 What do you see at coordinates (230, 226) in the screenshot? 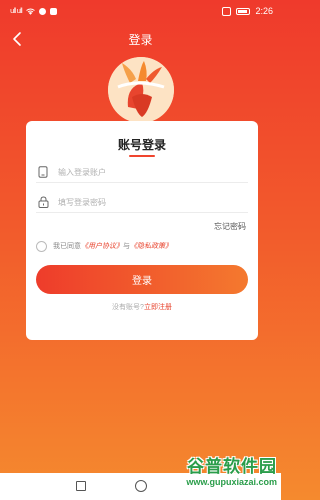
I see `forgot-password-link: 忘记密码` at bounding box center [230, 226].